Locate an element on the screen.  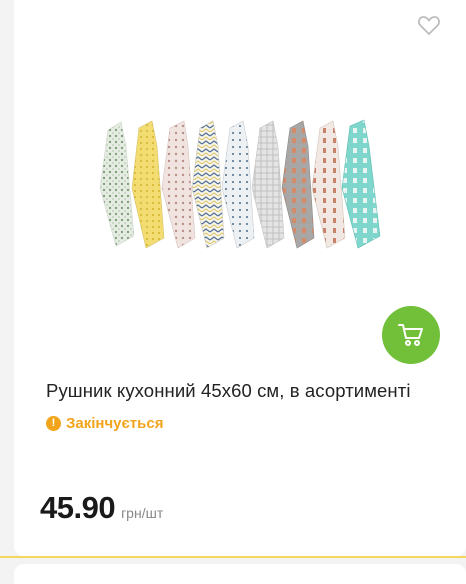
heart-outline-icon is located at coordinates (429, 25).